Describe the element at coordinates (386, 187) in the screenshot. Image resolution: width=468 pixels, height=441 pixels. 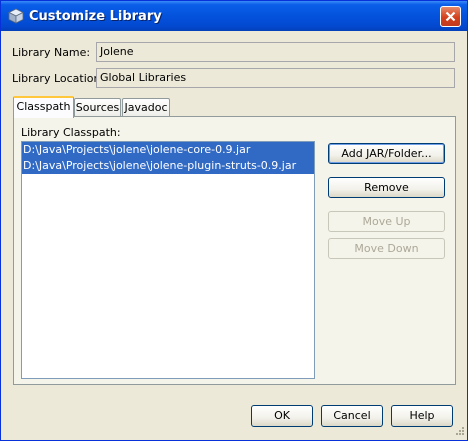
I see `remove-button: Remove` at that location.